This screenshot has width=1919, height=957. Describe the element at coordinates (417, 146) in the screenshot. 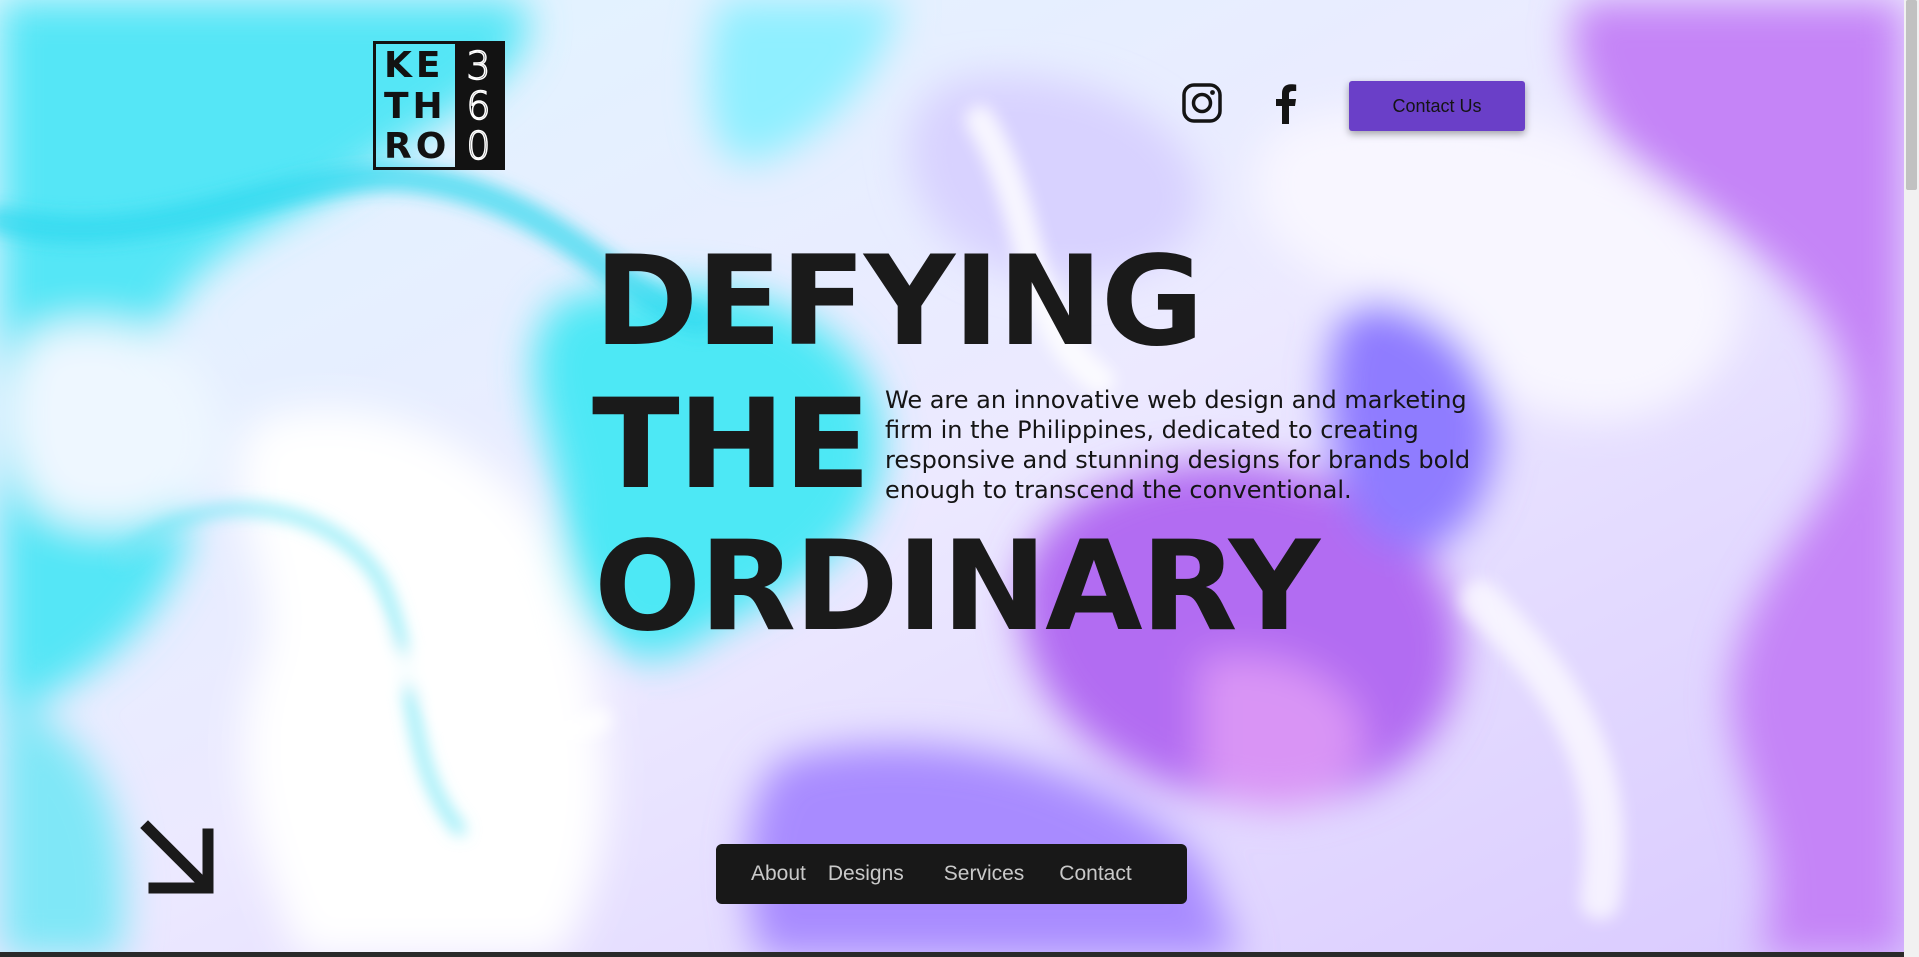

I see `logo-row-3: RO` at that location.